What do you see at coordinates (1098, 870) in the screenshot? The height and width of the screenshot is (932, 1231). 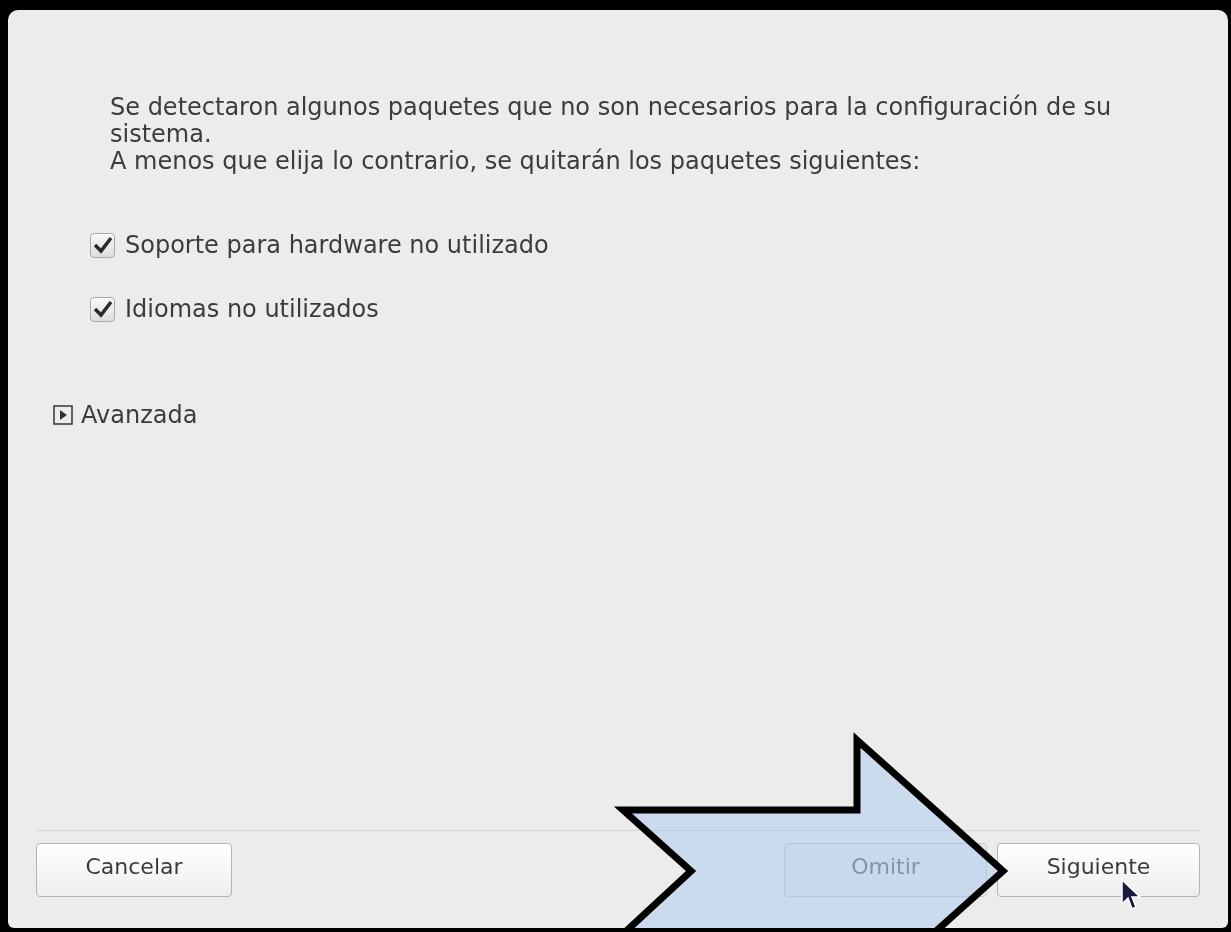 I see `dialog-button: Siguiente` at bounding box center [1098, 870].